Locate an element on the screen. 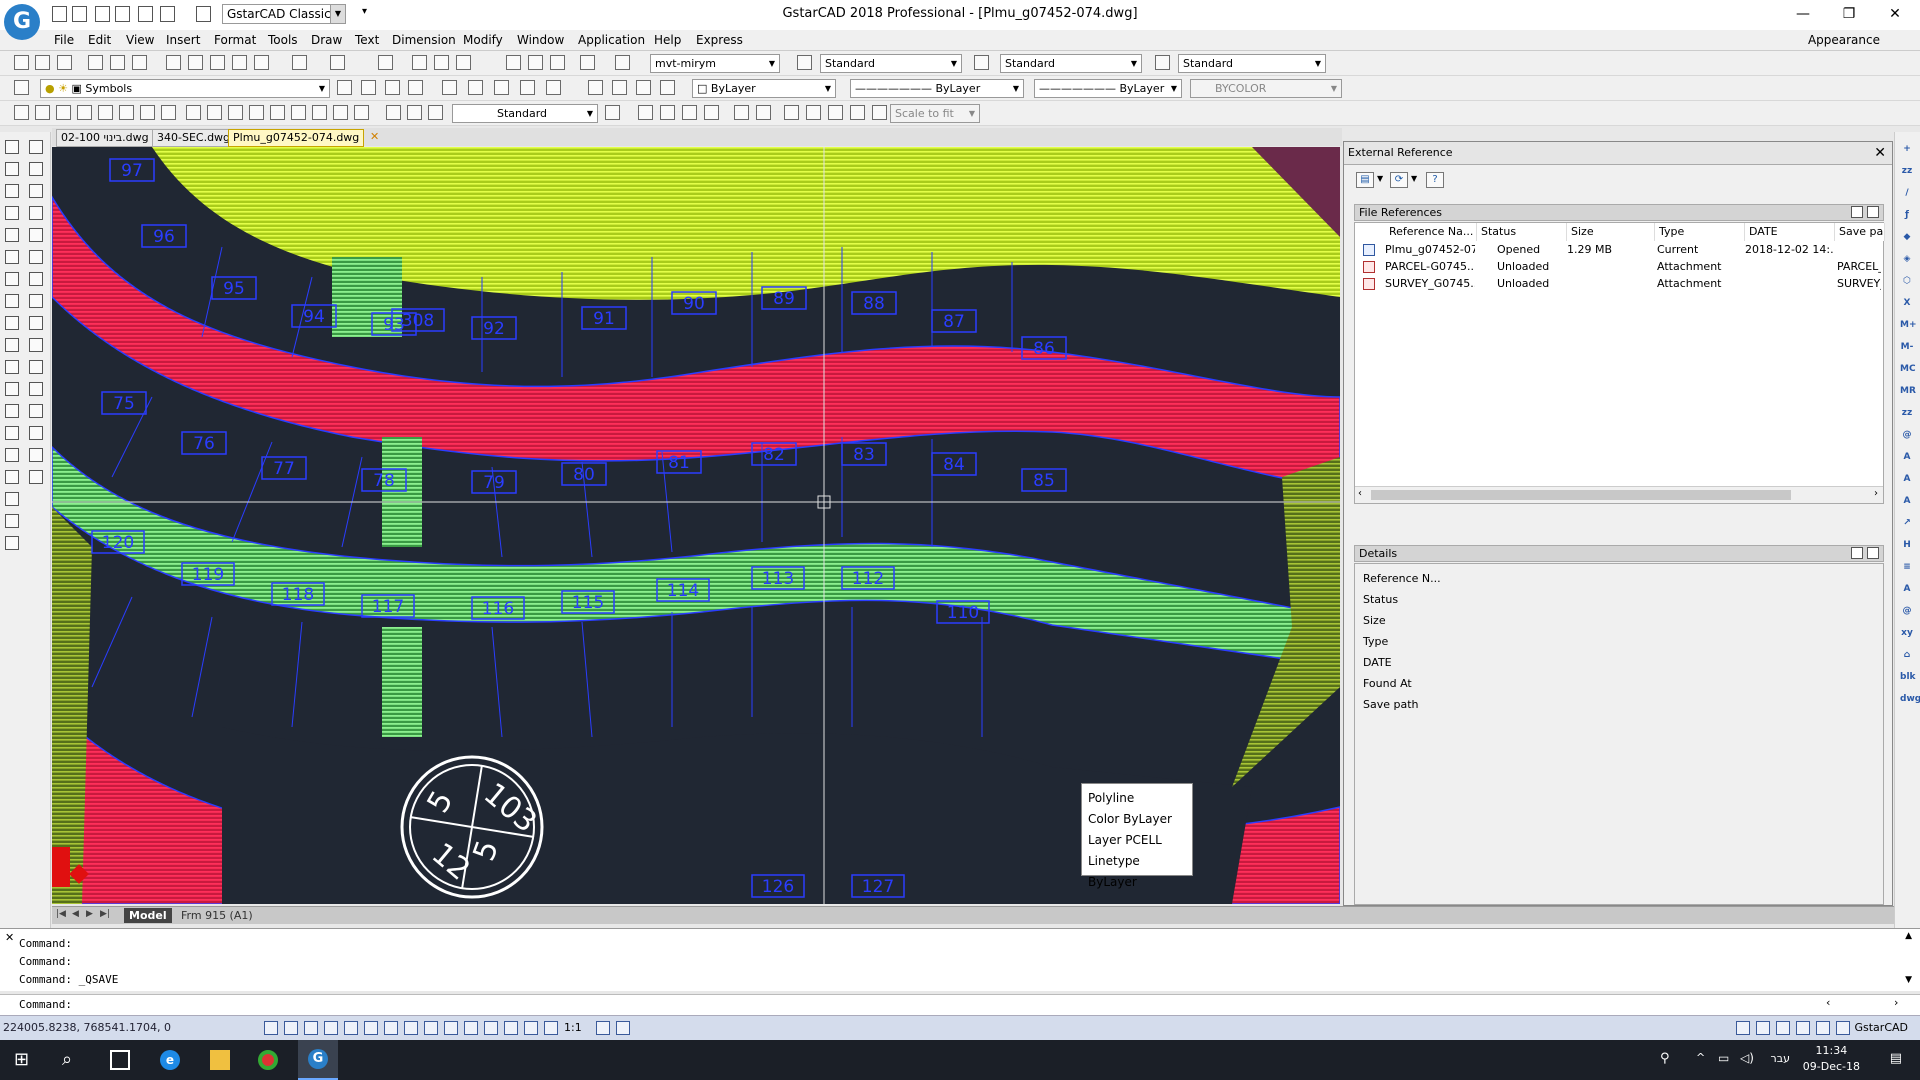 Image resolution: width=1920 pixels, height=1080 pixels. express-h-icon: H is located at coordinates (1907, 545).